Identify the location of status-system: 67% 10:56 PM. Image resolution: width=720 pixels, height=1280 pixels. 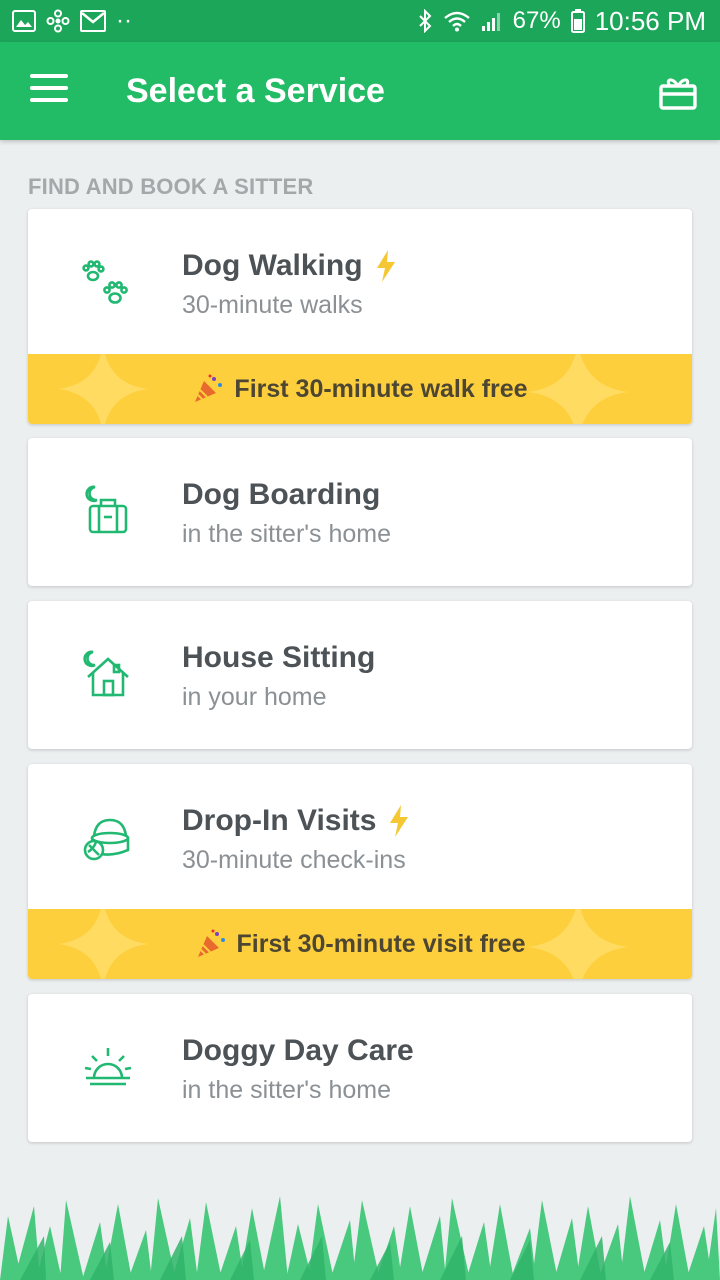
(561, 21).